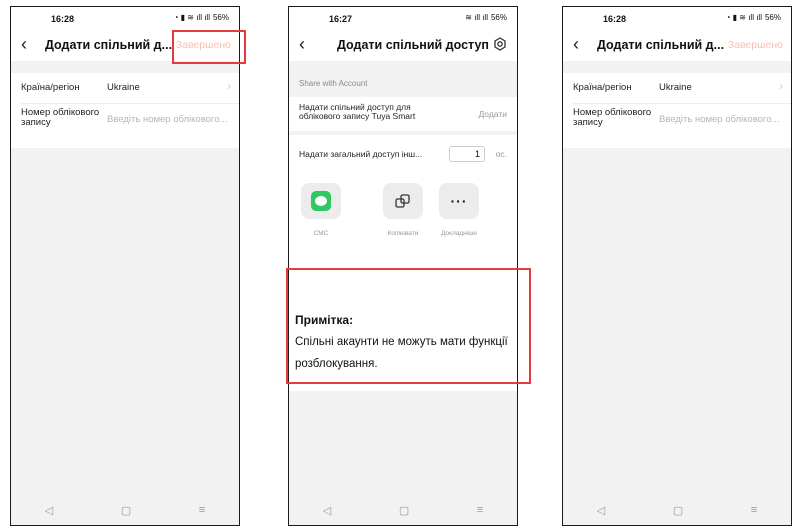 This screenshot has height=532, width=802. I want to click on header: ‹ Додати спільний д... Завершено, so click(677, 45).